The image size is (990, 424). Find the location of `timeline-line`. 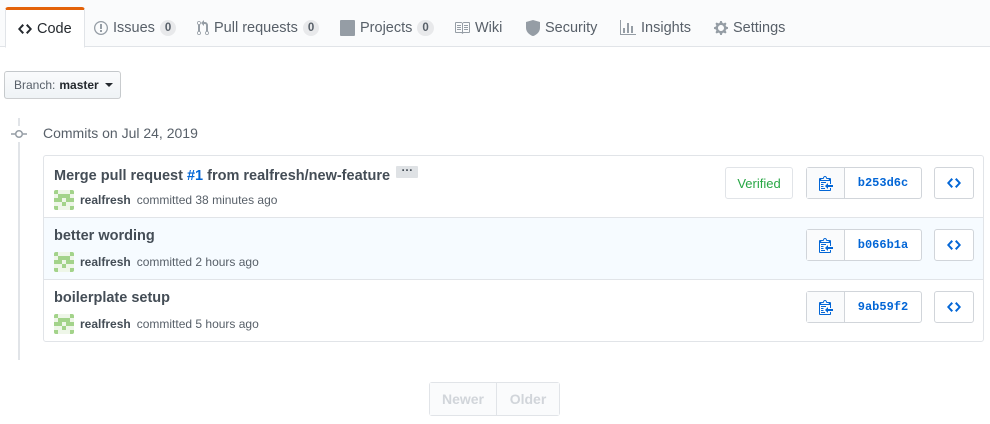

timeline-line is located at coordinates (19, 239).